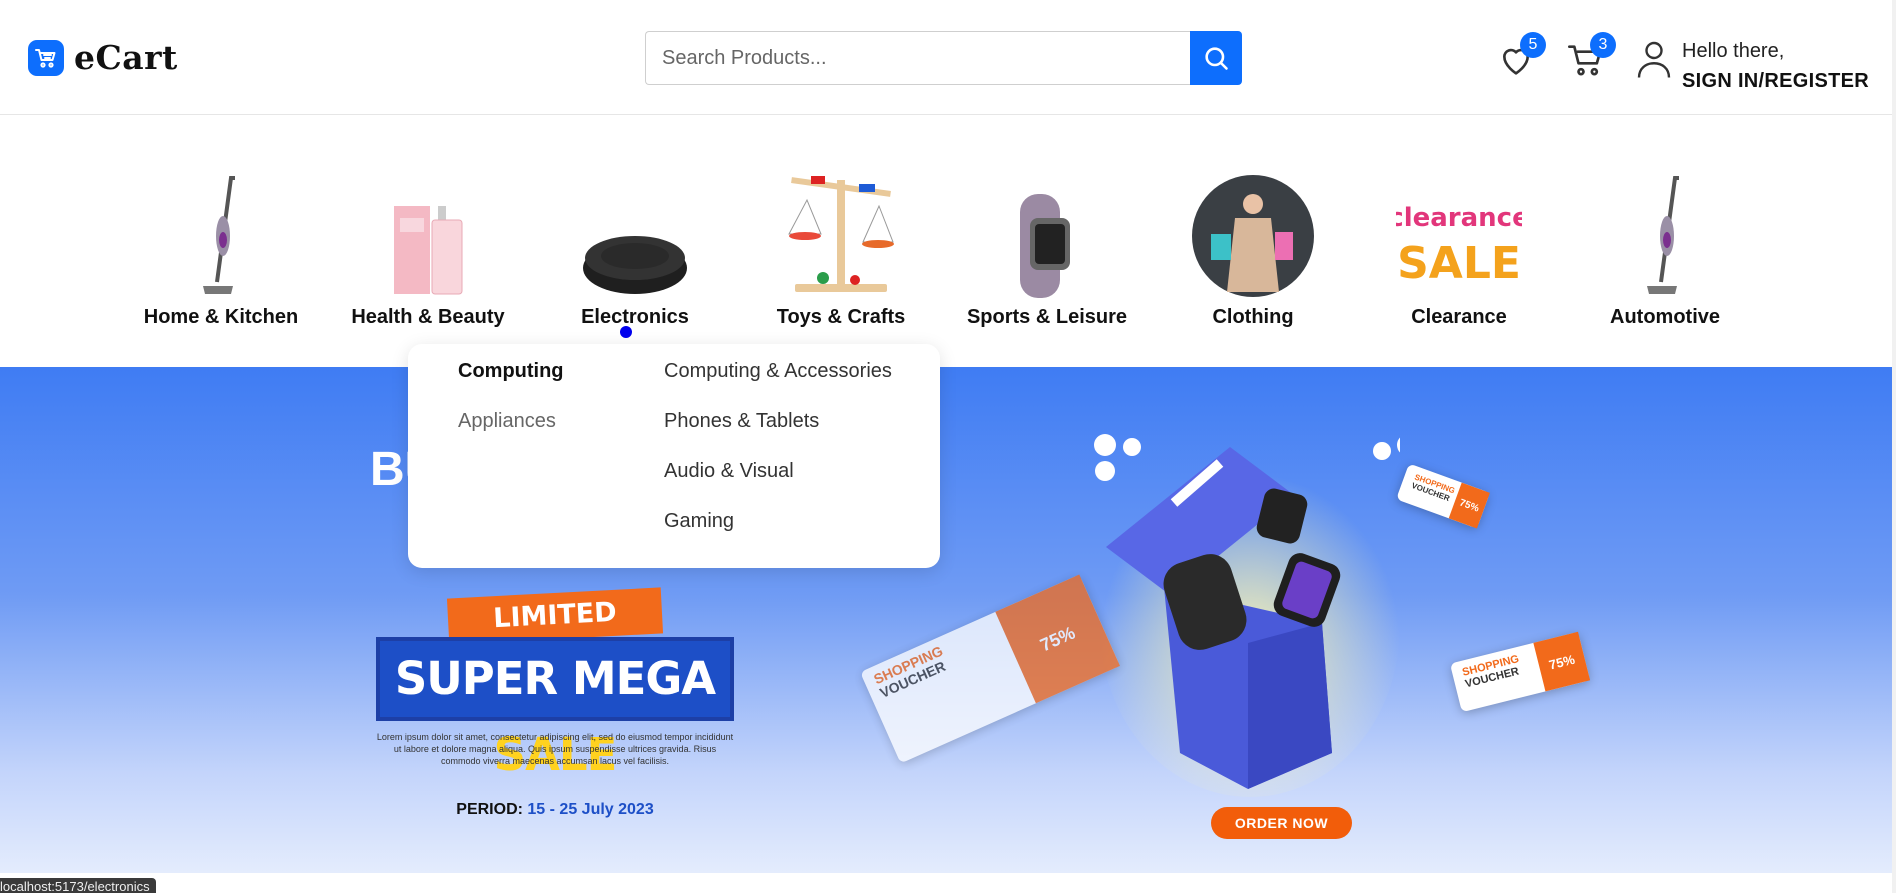 Image resolution: width=1896 pixels, height=893 pixels. What do you see at coordinates (1047, 317) in the screenshot?
I see `category-label: Sports & Leisure` at bounding box center [1047, 317].